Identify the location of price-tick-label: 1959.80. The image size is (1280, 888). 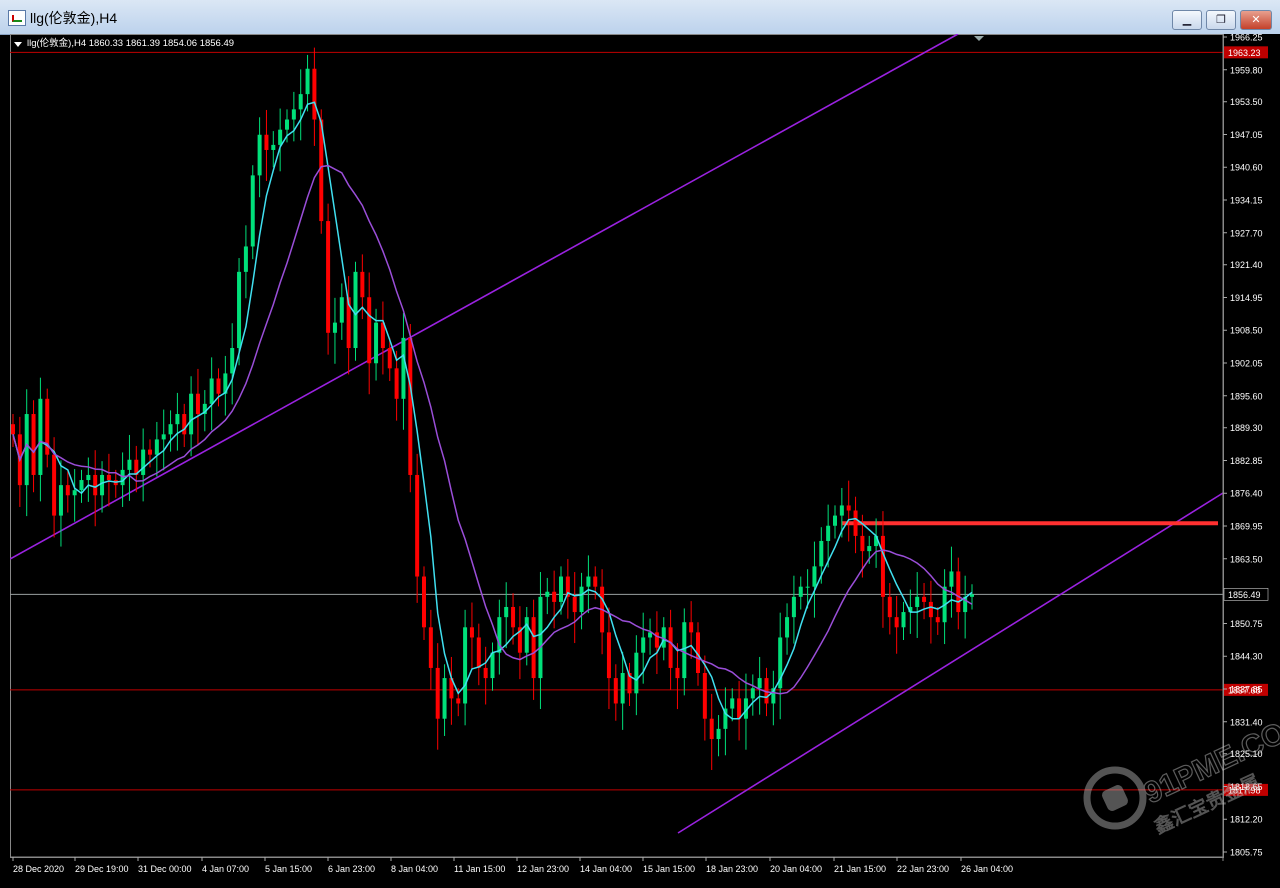
(1246, 70).